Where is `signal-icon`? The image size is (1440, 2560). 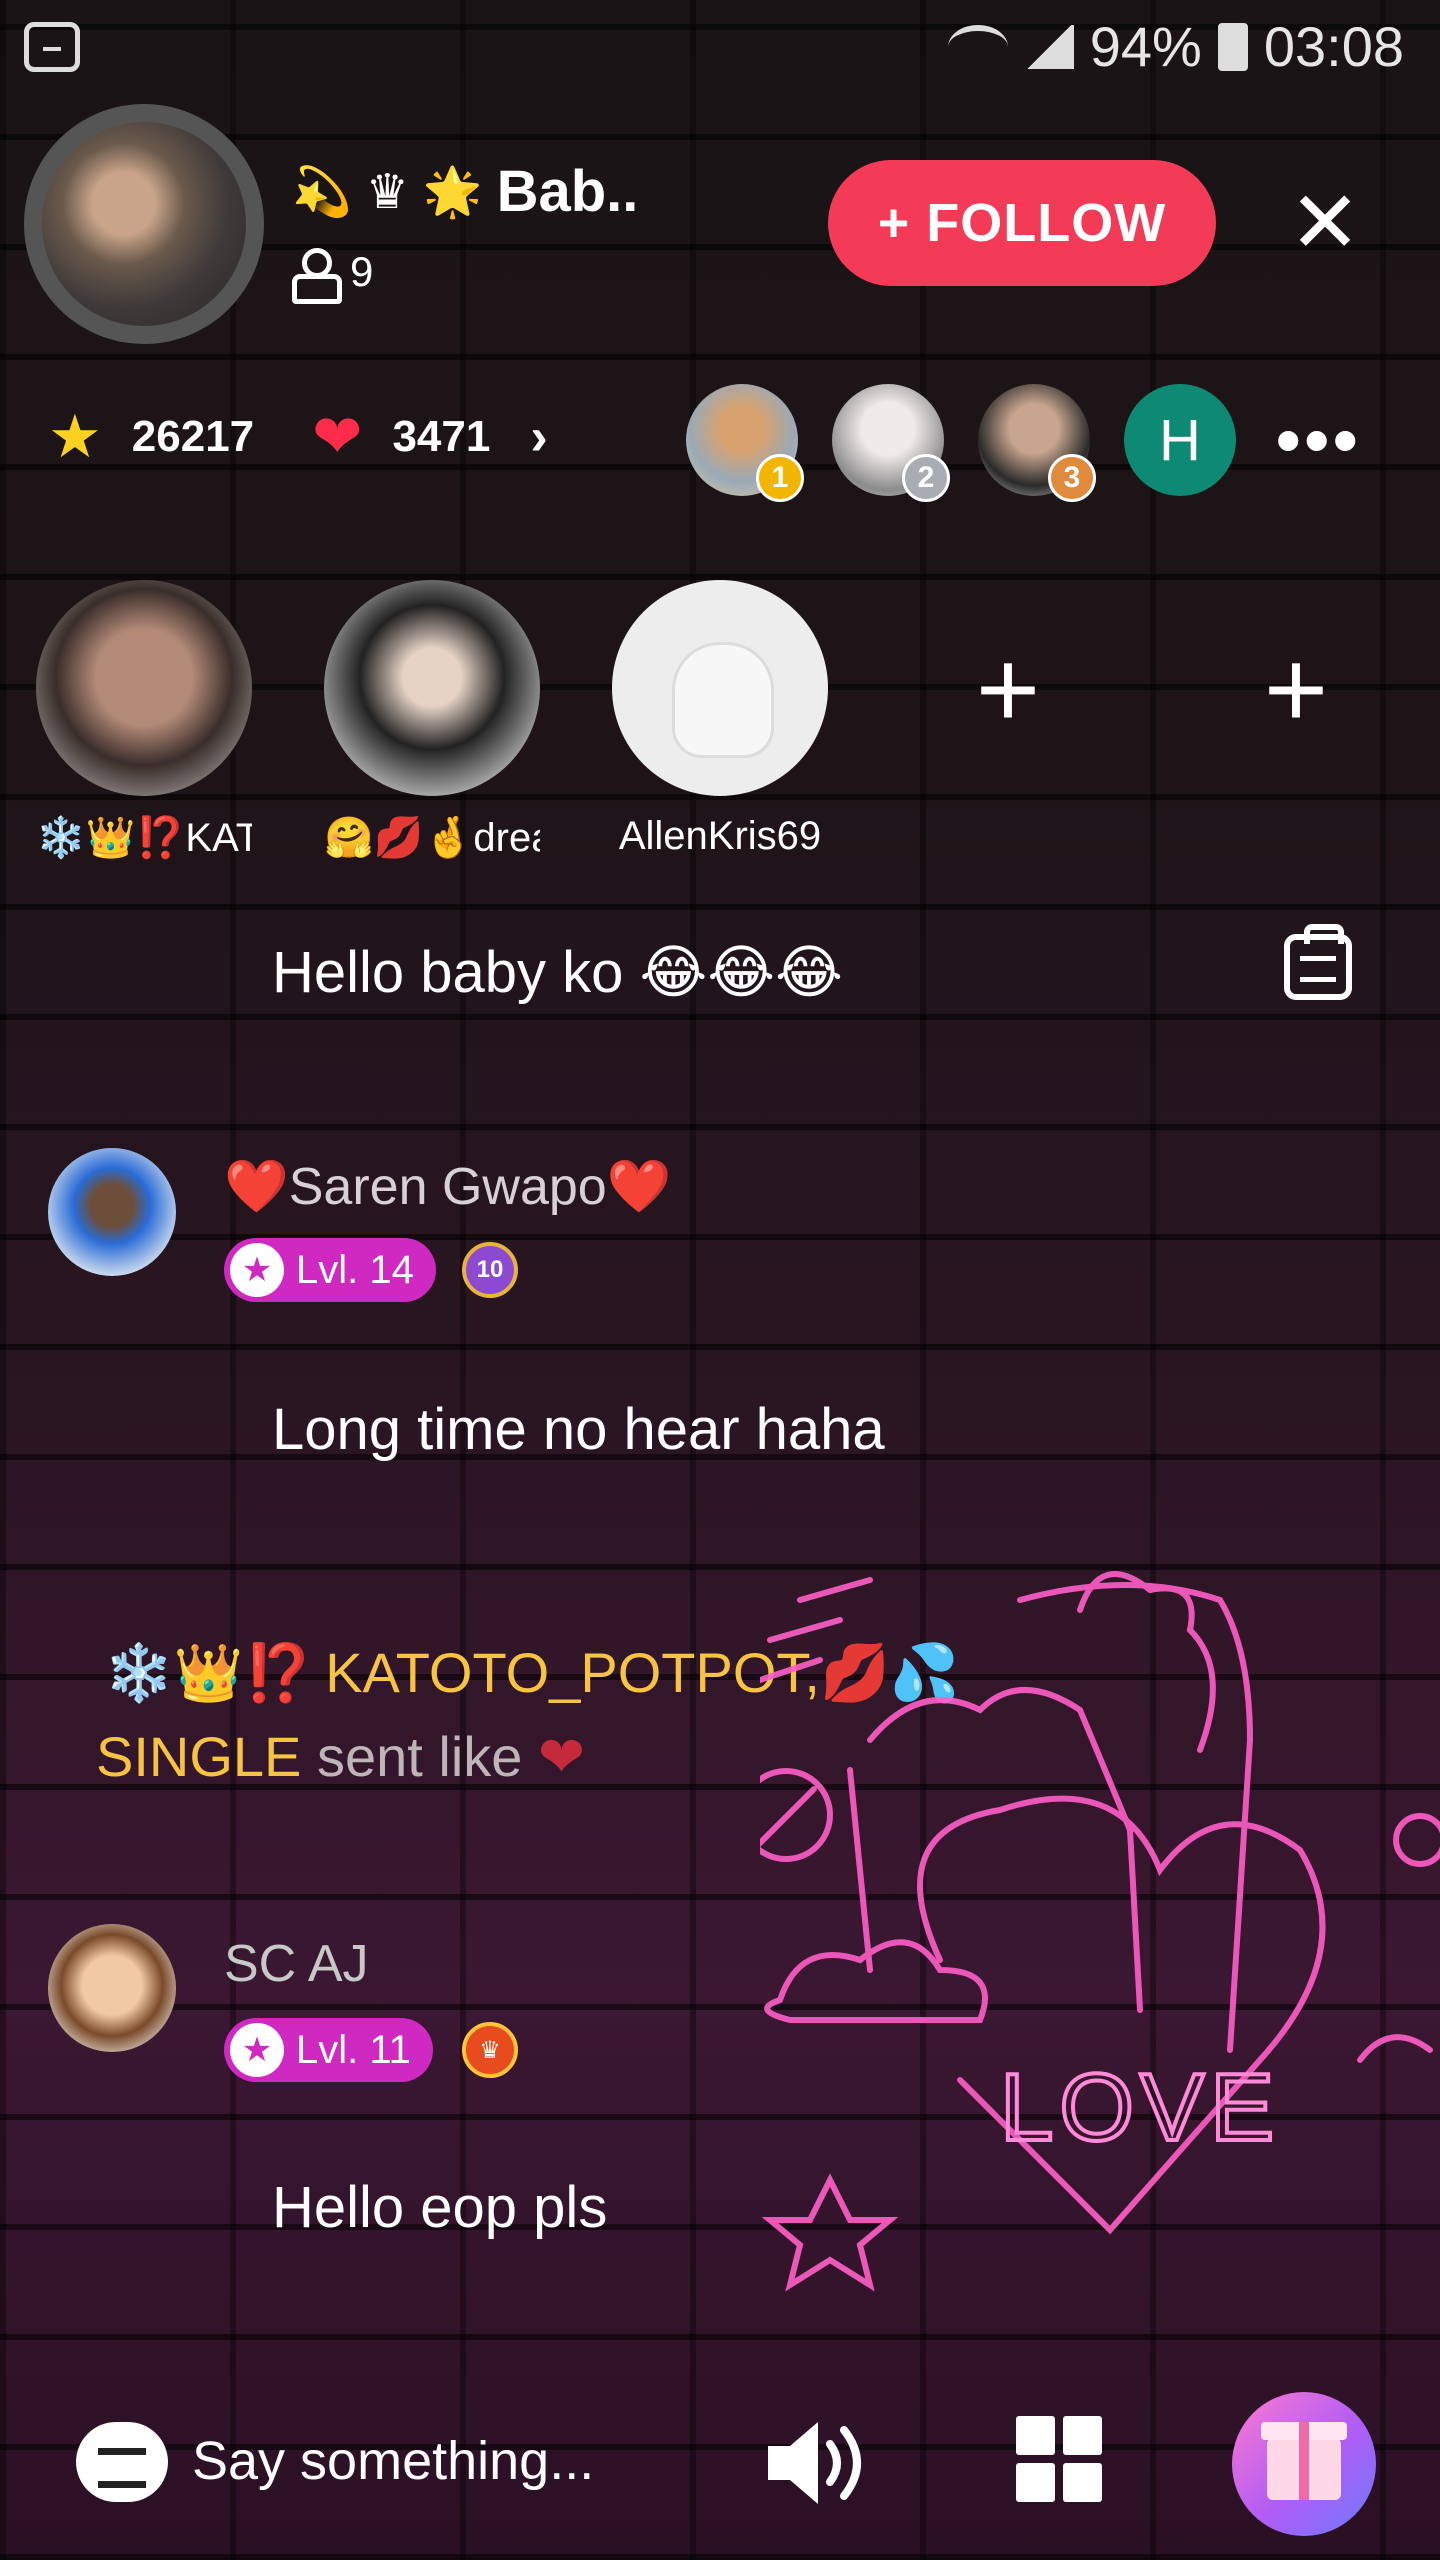
signal-icon is located at coordinates (1048, 46).